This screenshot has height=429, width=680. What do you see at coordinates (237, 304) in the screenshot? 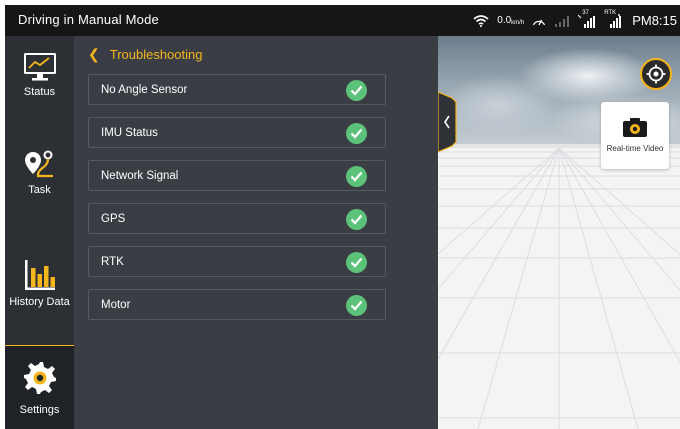
I see `check-item-motor: Motor` at bounding box center [237, 304].